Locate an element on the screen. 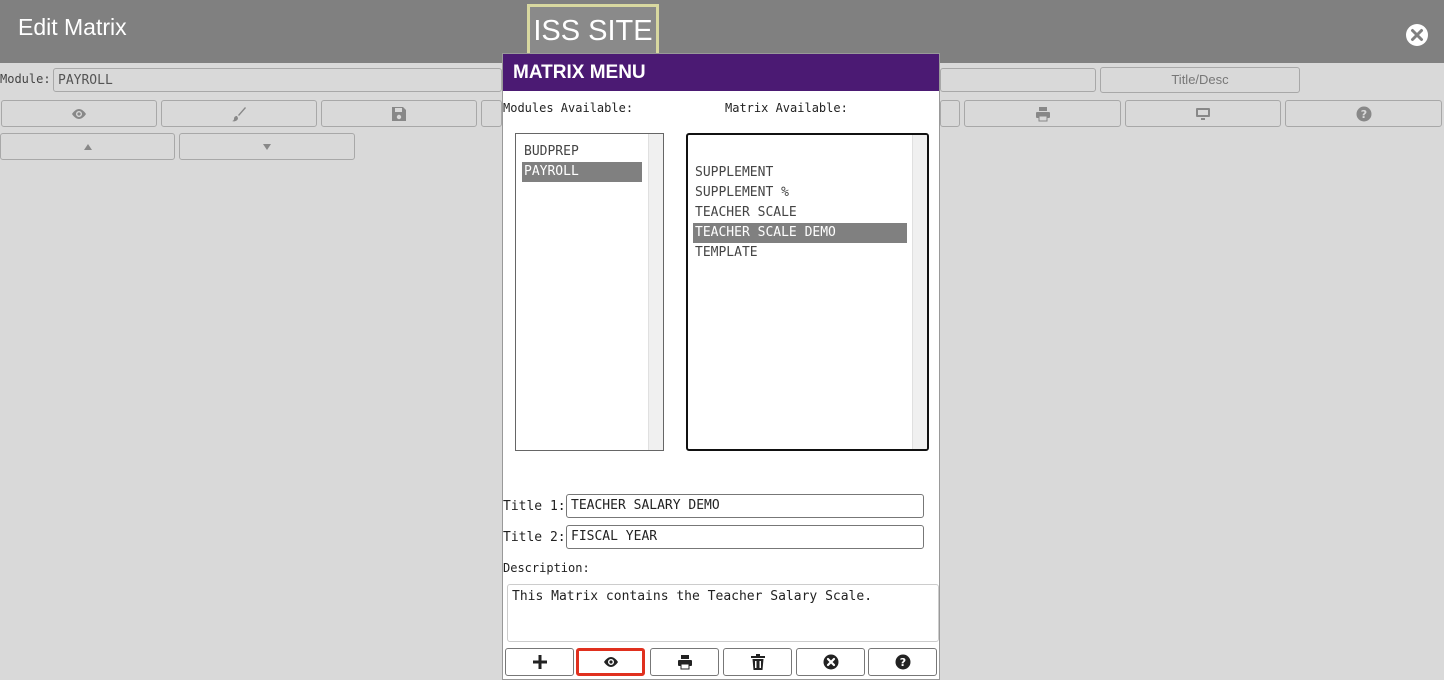 The image size is (1444, 680). title-field is located at coordinates (1018, 80).